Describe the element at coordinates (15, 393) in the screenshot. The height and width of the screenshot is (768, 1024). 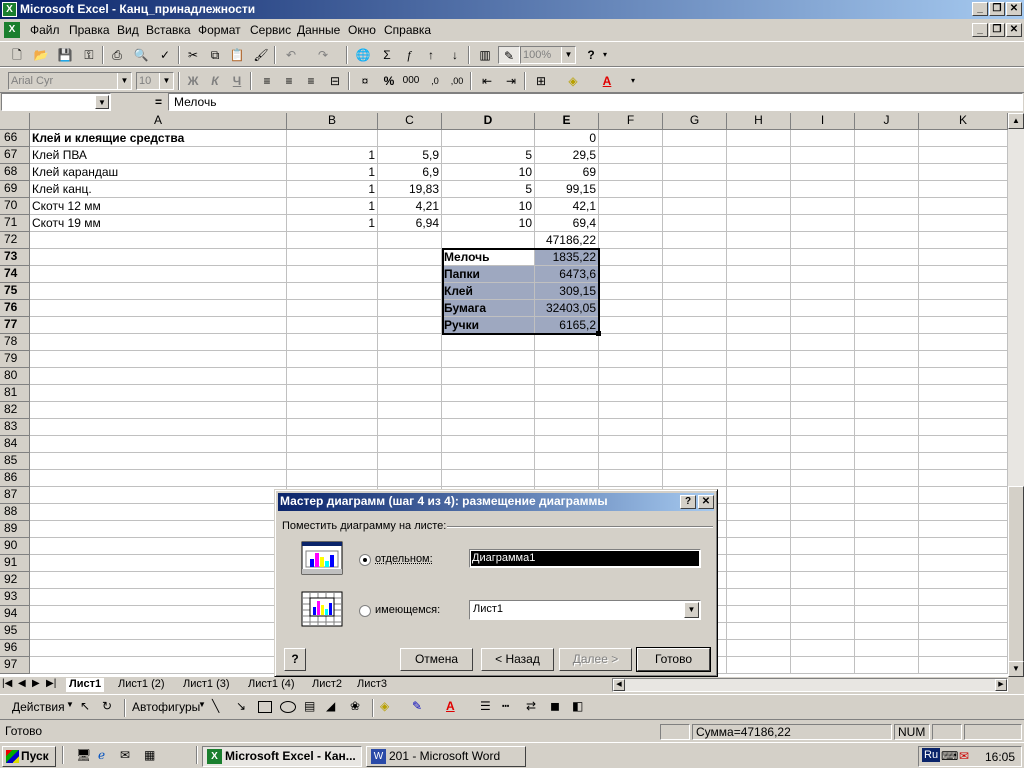
I see `row-header: 81` at that location.